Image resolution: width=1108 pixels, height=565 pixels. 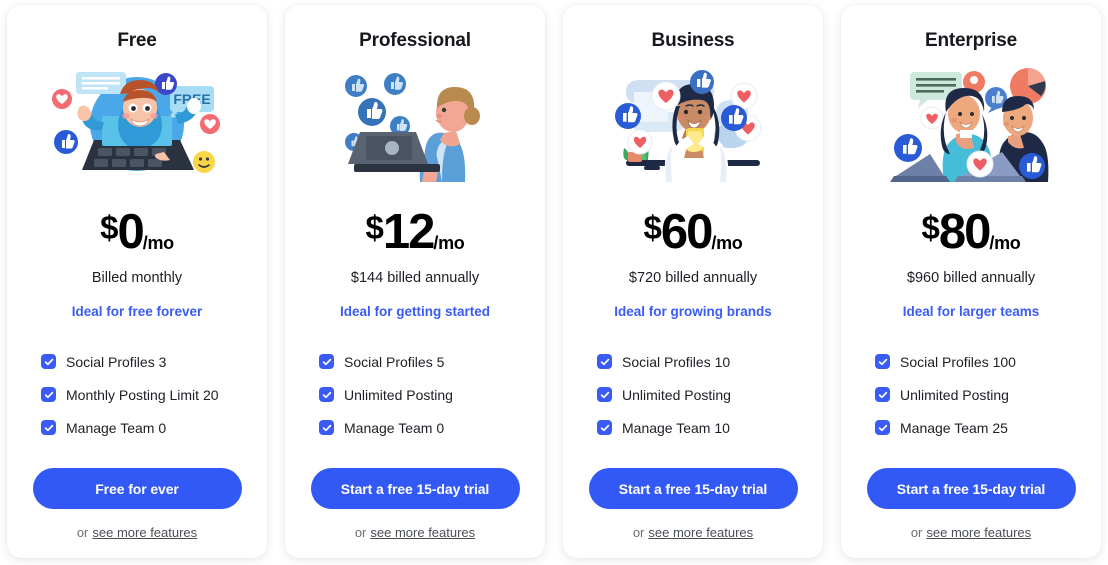 I want to click on feature-item: Social Profiles 100, so click(x=980, y=361).